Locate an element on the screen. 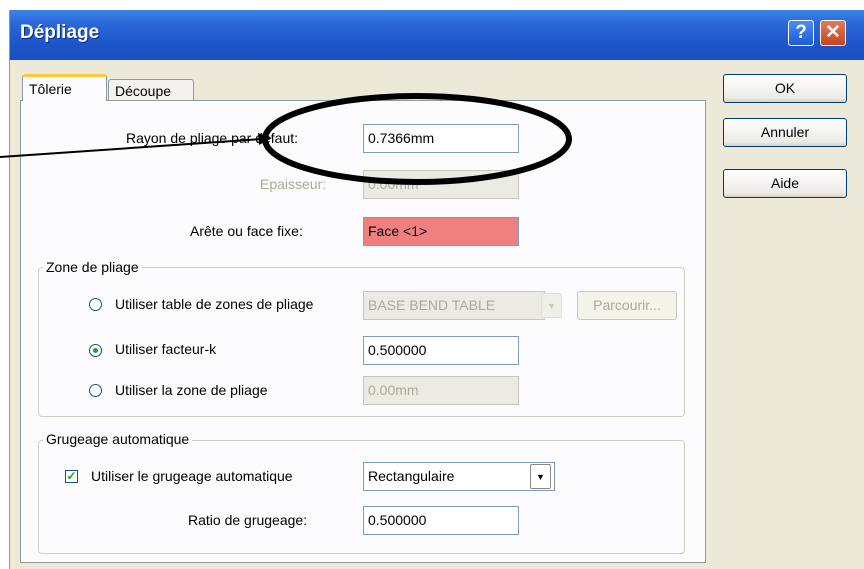 The image size is (864, 569). tab-tolerie-label: Tôlerie is located at coordinates (50, 89).